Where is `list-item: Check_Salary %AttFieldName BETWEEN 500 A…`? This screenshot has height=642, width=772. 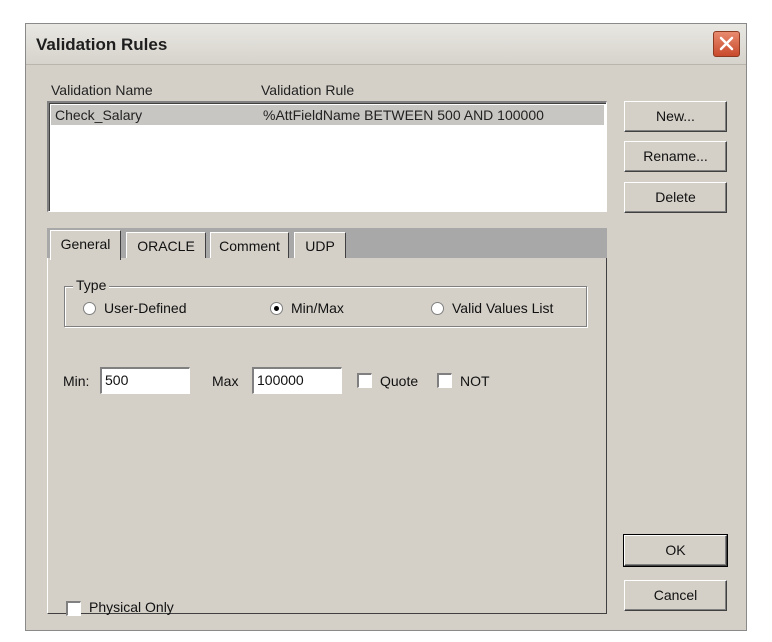 list-item: Check_Salary %AttFieldName BETWEEN 500 A… is located at coordinates (327, 115).